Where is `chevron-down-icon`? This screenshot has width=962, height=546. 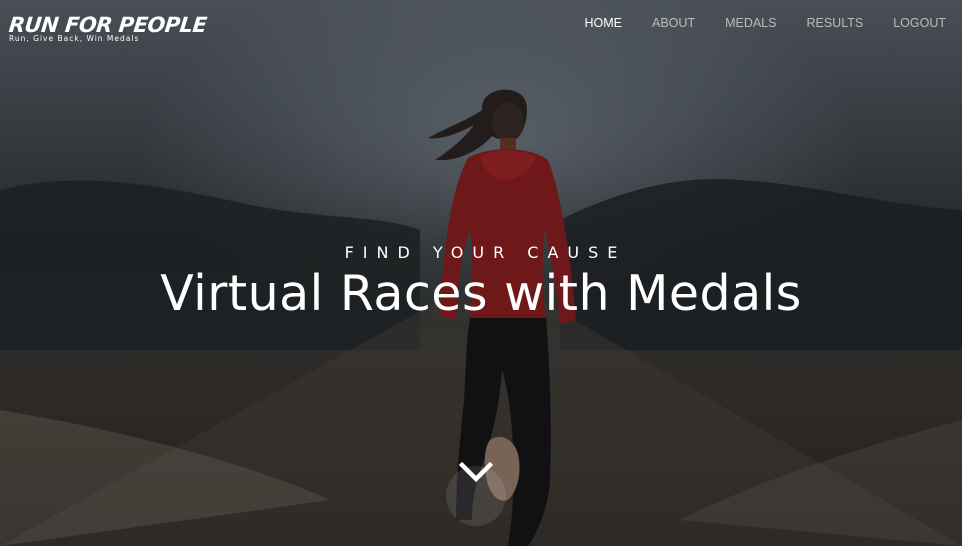
chevron-down-icon is located at coordinates (476, 472).